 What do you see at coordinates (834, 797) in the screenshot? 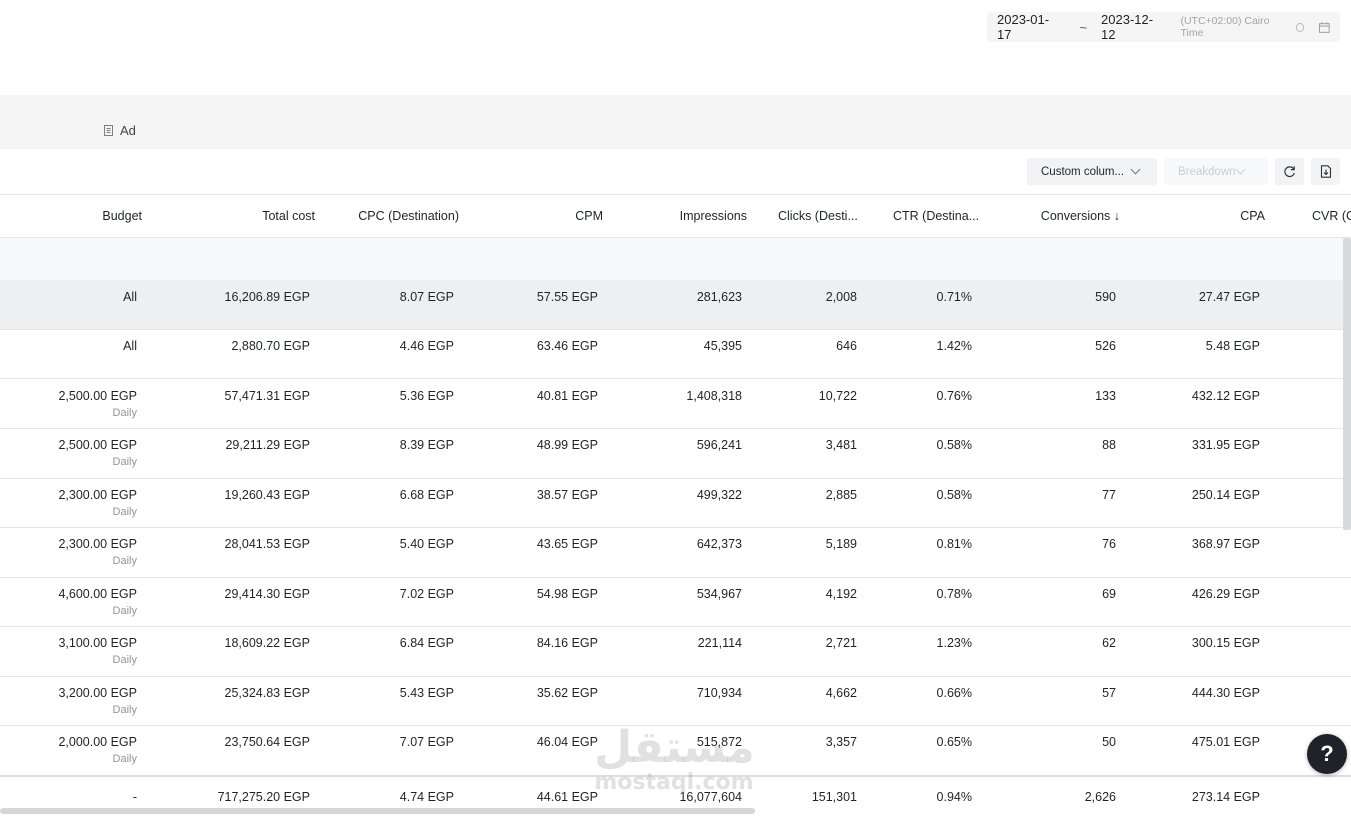
I see `total-clicks: 151,301` at bounding box center [834, 797].